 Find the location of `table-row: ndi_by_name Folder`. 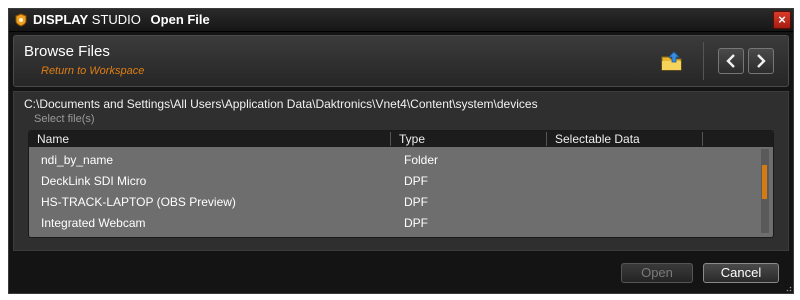

table-row: ndi_by_name Folder is located at coordinates (392, 160).